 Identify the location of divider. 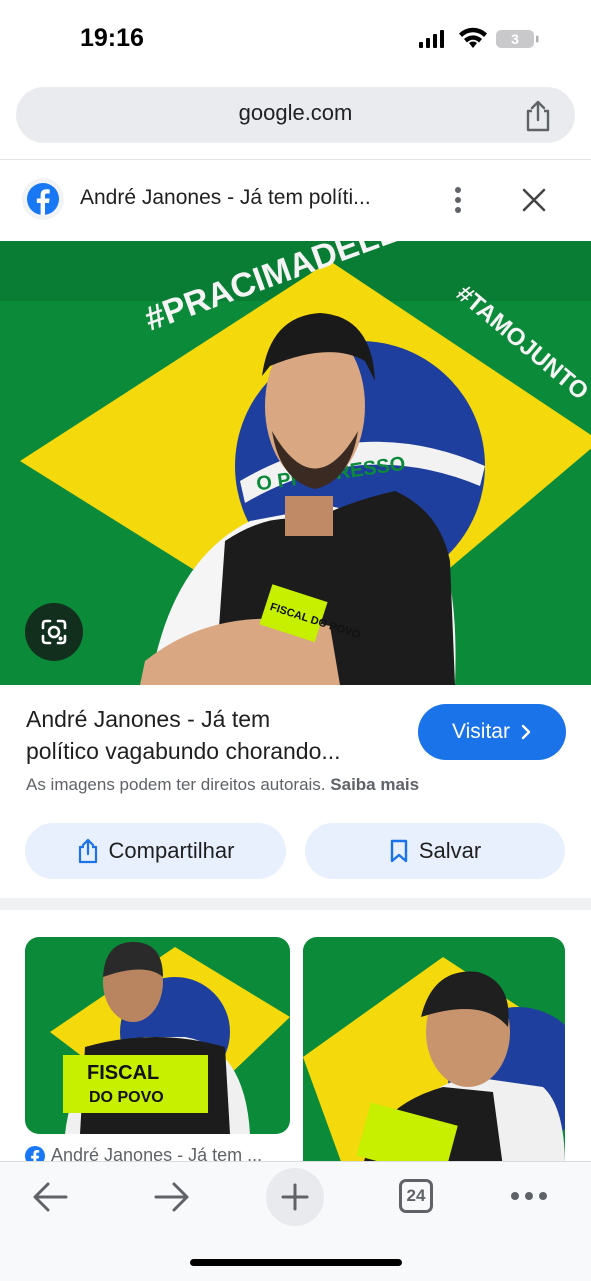
(295, 159).